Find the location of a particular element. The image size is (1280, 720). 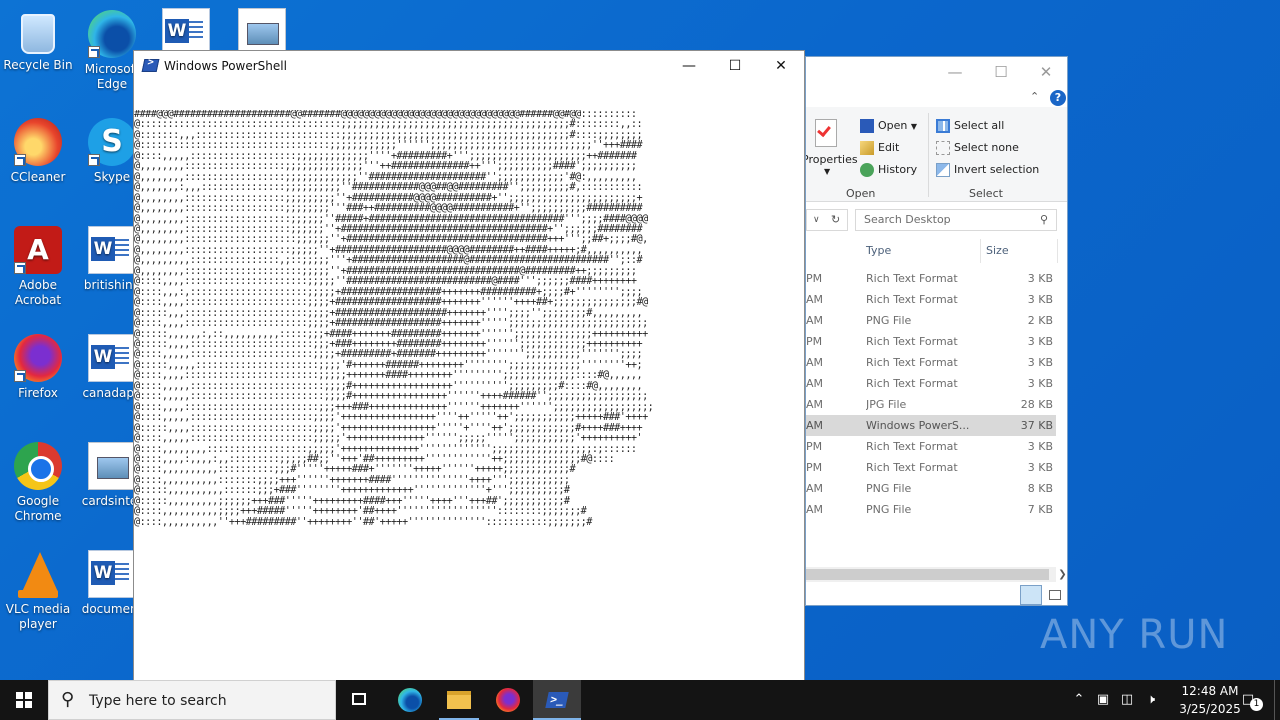

select-none-button: Select none is located at coordinates (977, 148).